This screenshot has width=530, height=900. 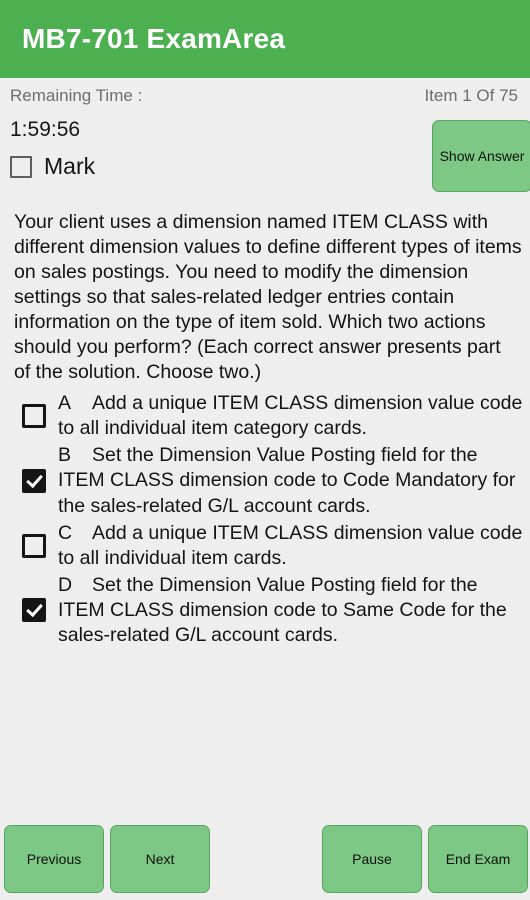 What do you see at coordinates (34, 610) in the screenshot?
I see `answer-option-d-checkbox` at bounding box center [34, 610].